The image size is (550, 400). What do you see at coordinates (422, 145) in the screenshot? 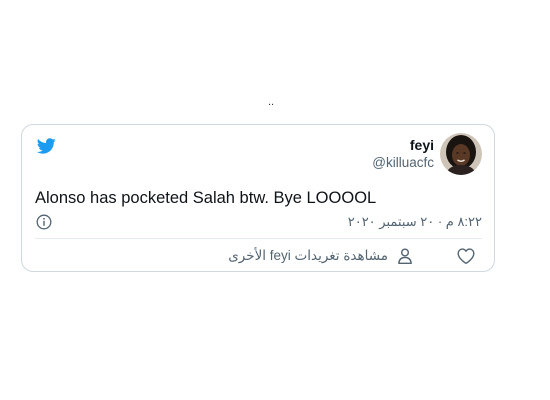
I see `author-display-name: feyi` at bounding box center [422, 145].